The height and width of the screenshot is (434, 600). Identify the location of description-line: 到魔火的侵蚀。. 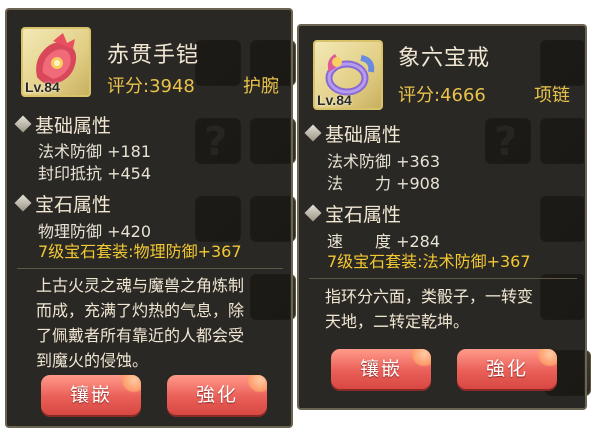
(92, 360).